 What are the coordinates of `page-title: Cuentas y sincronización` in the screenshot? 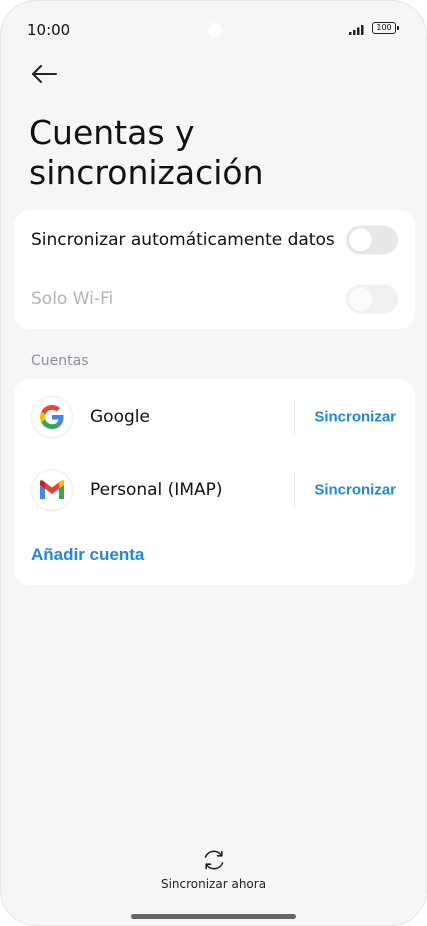 It's located at (146, 152).